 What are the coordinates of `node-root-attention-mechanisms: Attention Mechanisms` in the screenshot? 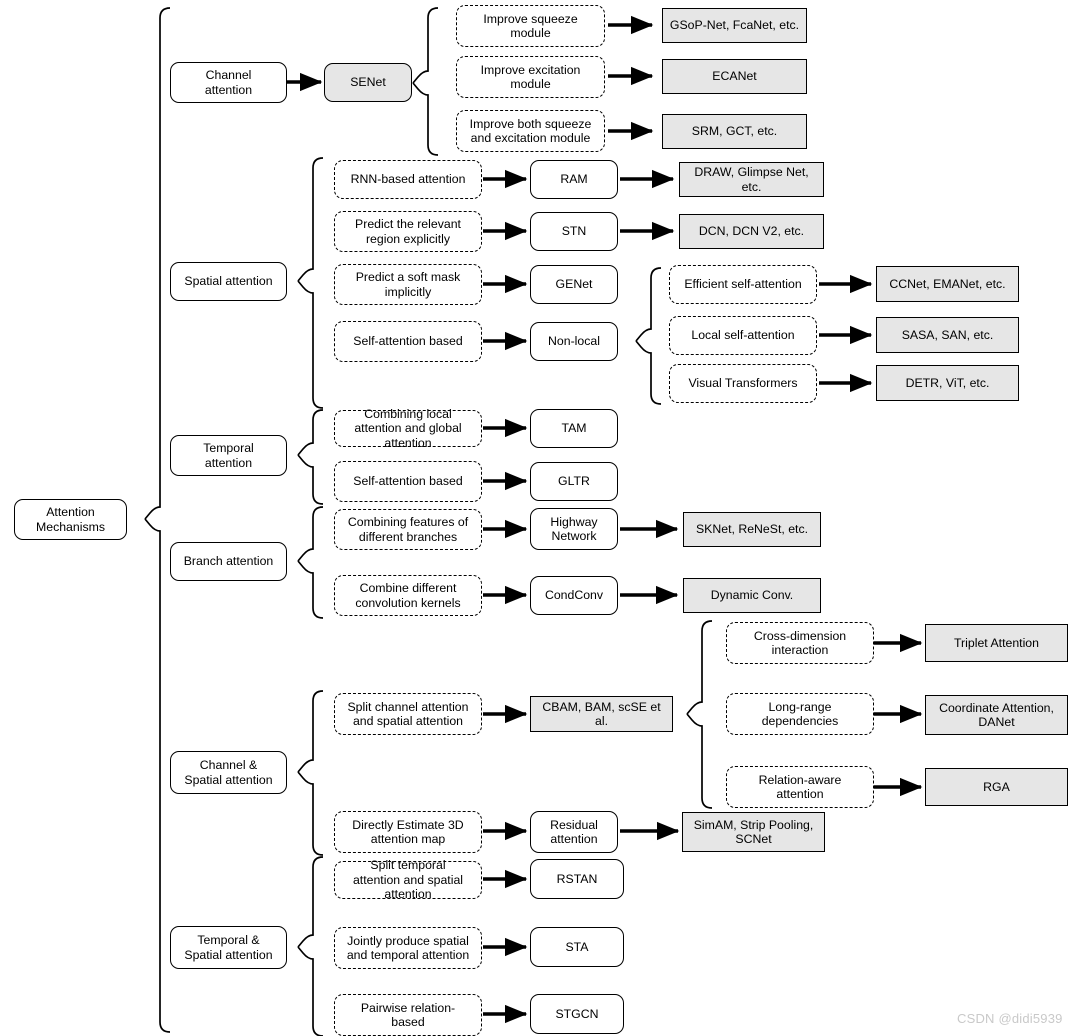 It's located at (70, 519).